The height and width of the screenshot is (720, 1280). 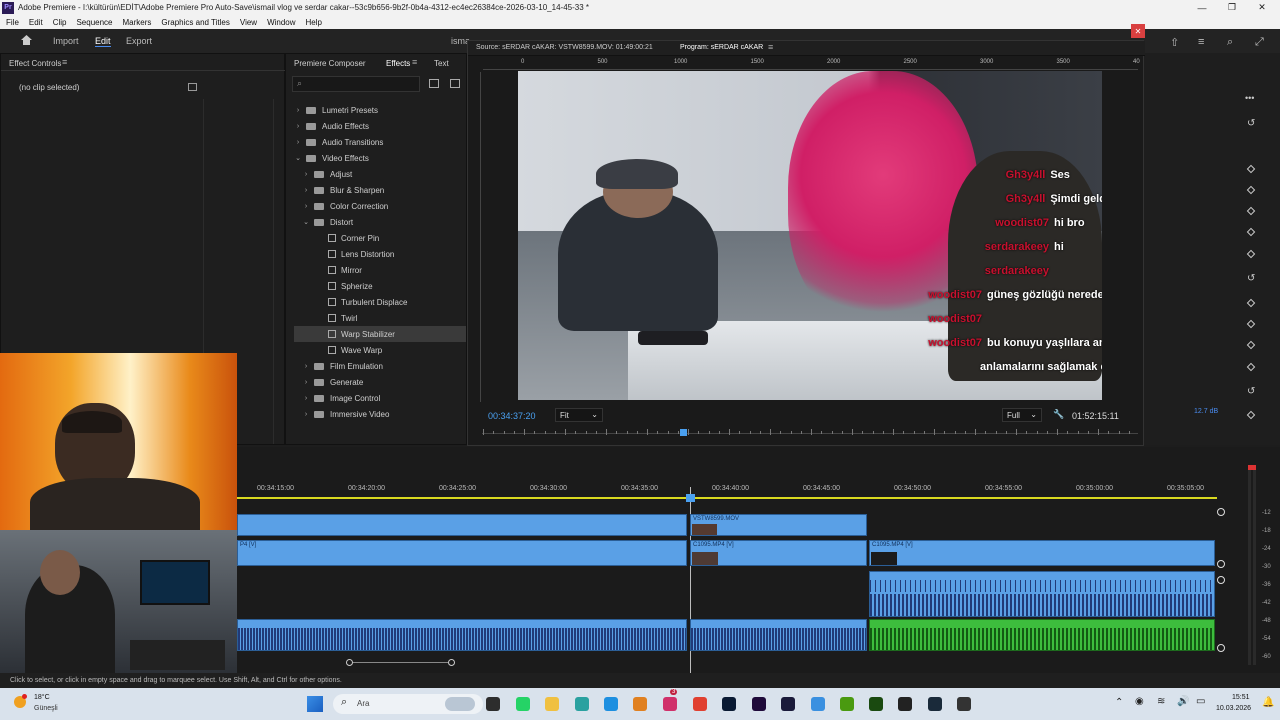 What do you see at coordinates (1202, 7) in the screenshot?
I see `minimize-button: —` at bounding box center [1202, 7].